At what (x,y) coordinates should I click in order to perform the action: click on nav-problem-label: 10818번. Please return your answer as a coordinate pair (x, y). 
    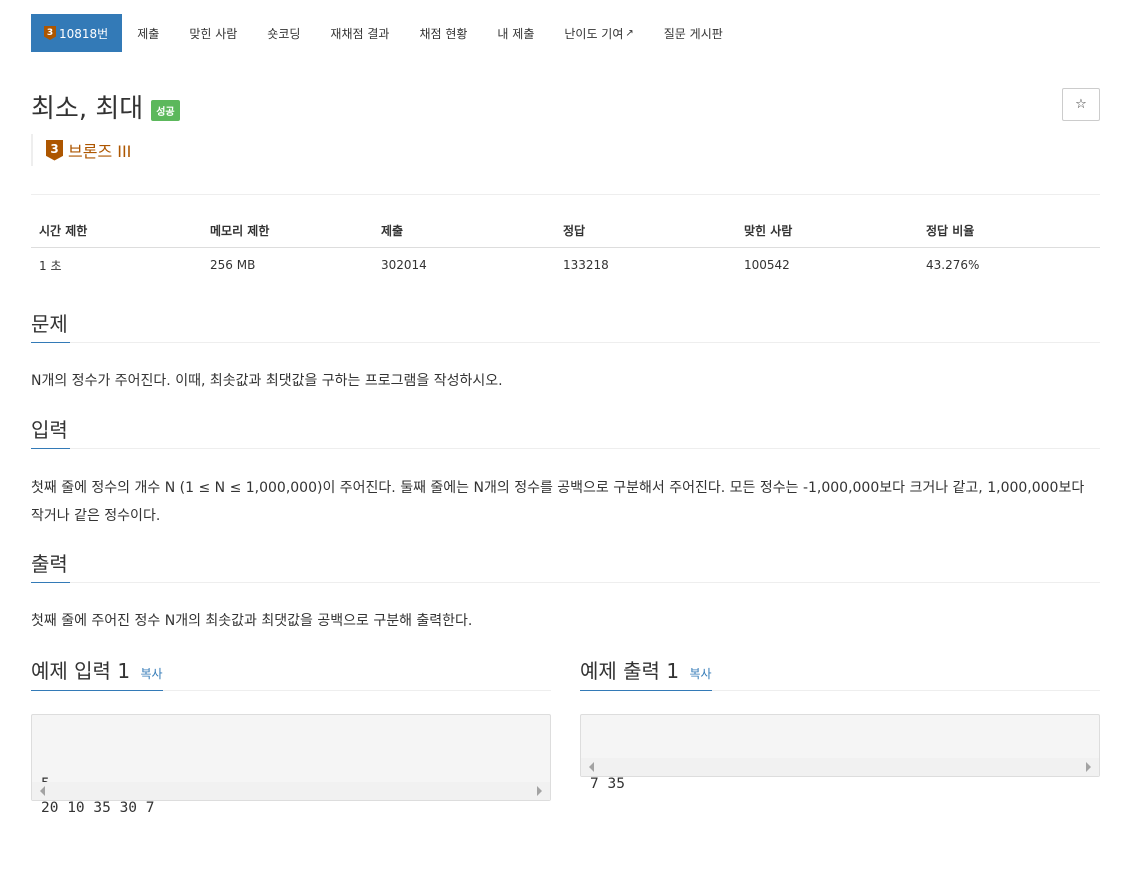
    Looking at the image, I should click on (84, 33).